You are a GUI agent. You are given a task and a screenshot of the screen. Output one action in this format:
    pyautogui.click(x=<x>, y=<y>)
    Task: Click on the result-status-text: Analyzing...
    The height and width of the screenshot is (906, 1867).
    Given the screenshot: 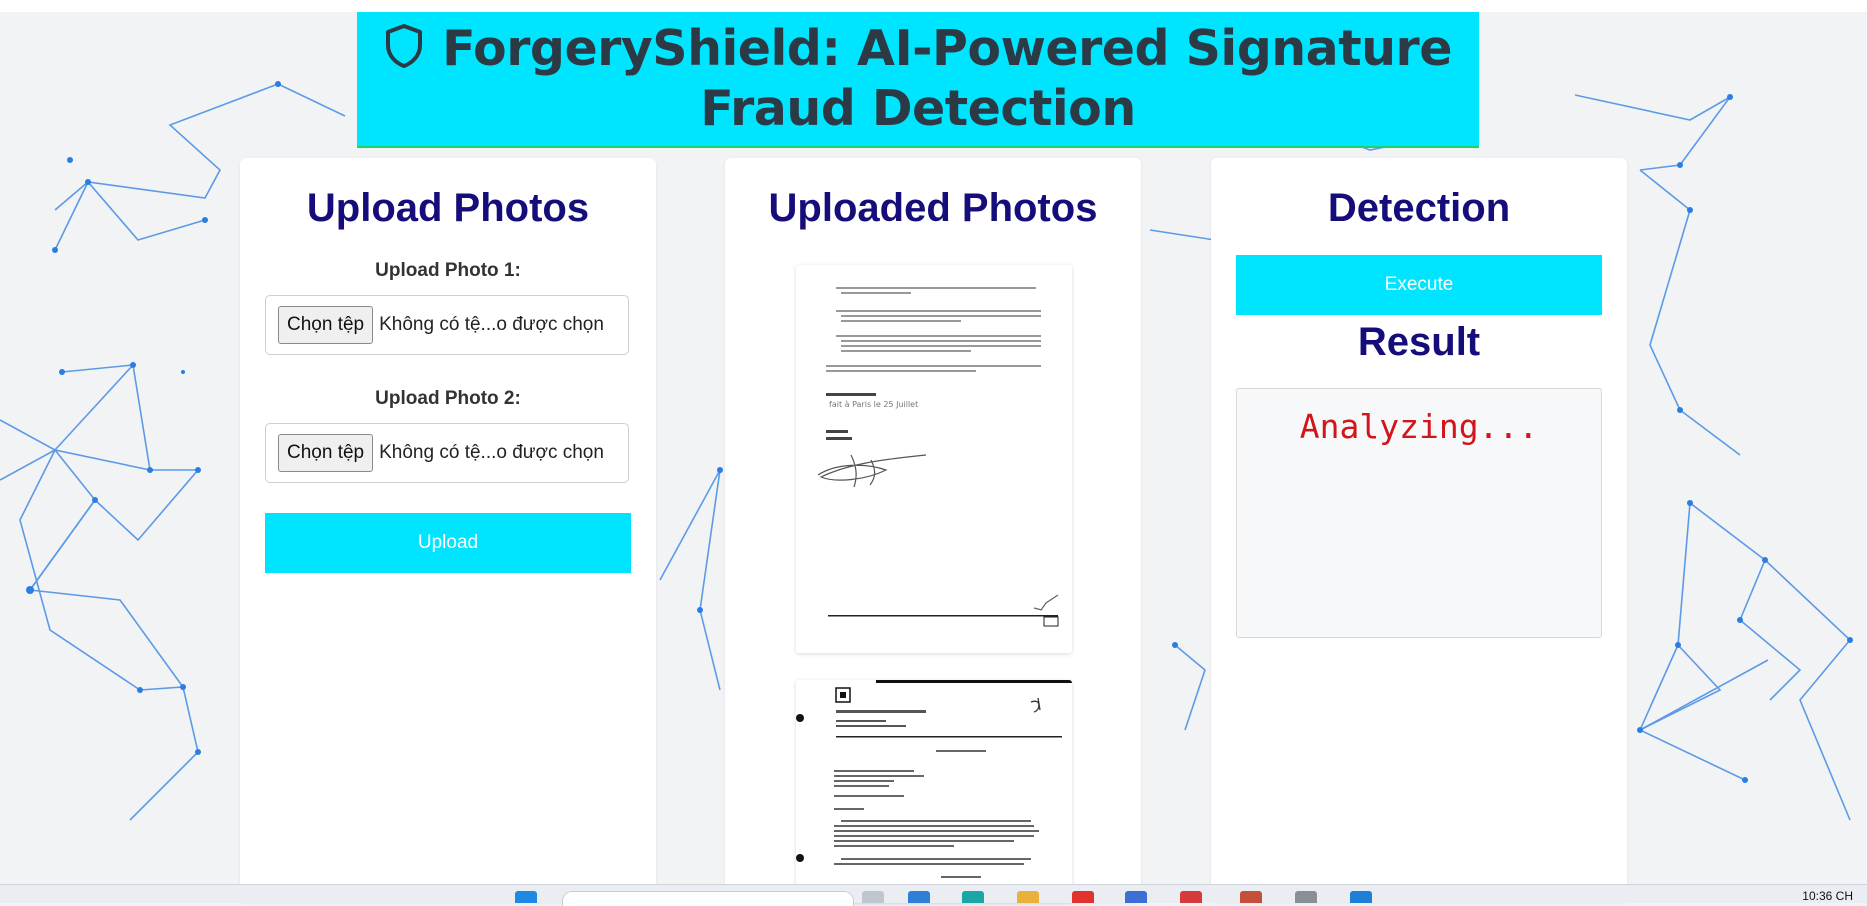 What is the action you would take?
    pyautogui.click(x=1419, y=426)
    